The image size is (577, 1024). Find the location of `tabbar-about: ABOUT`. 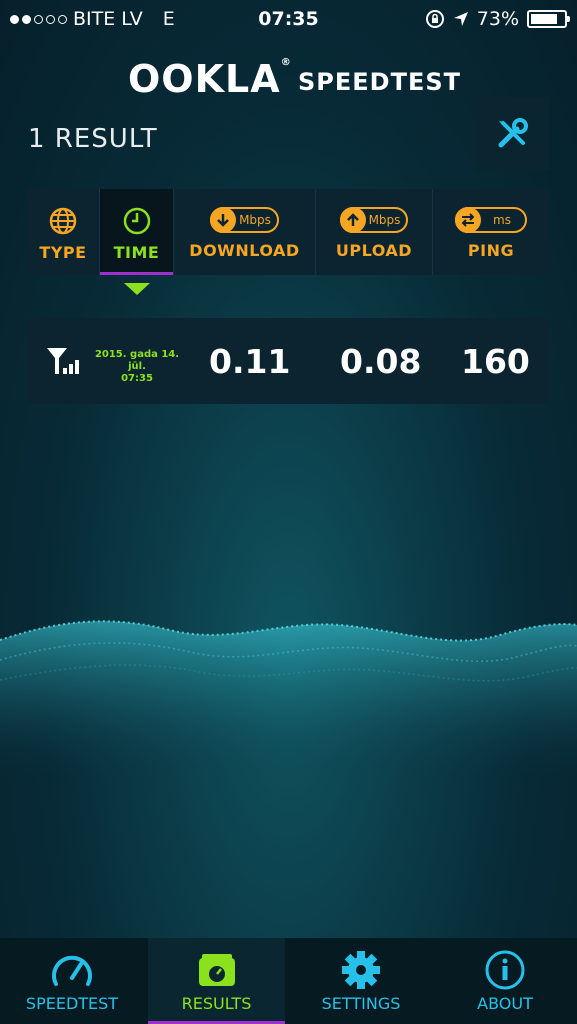

tabbar-about: ABOUT is located at coordinates (505, 981).